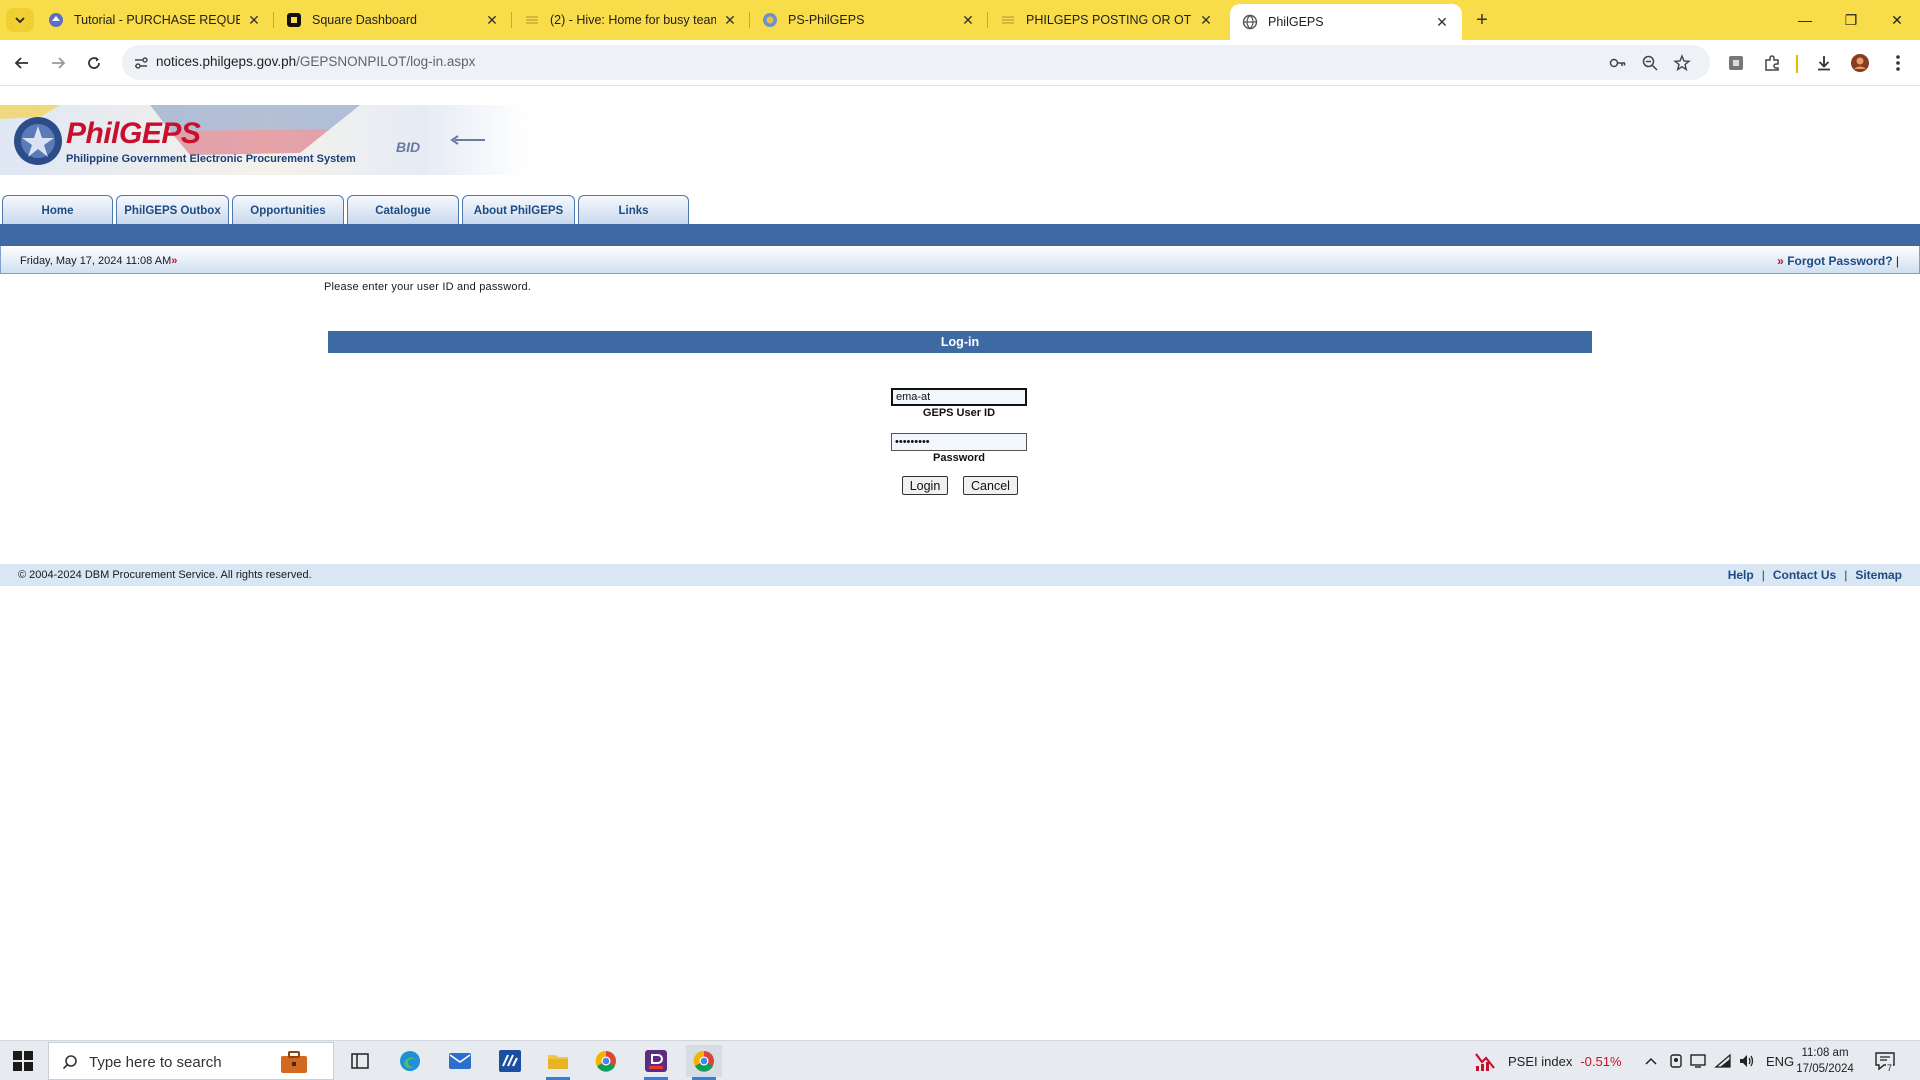  I want to click on briefcase-icon, so click(294, 1062).